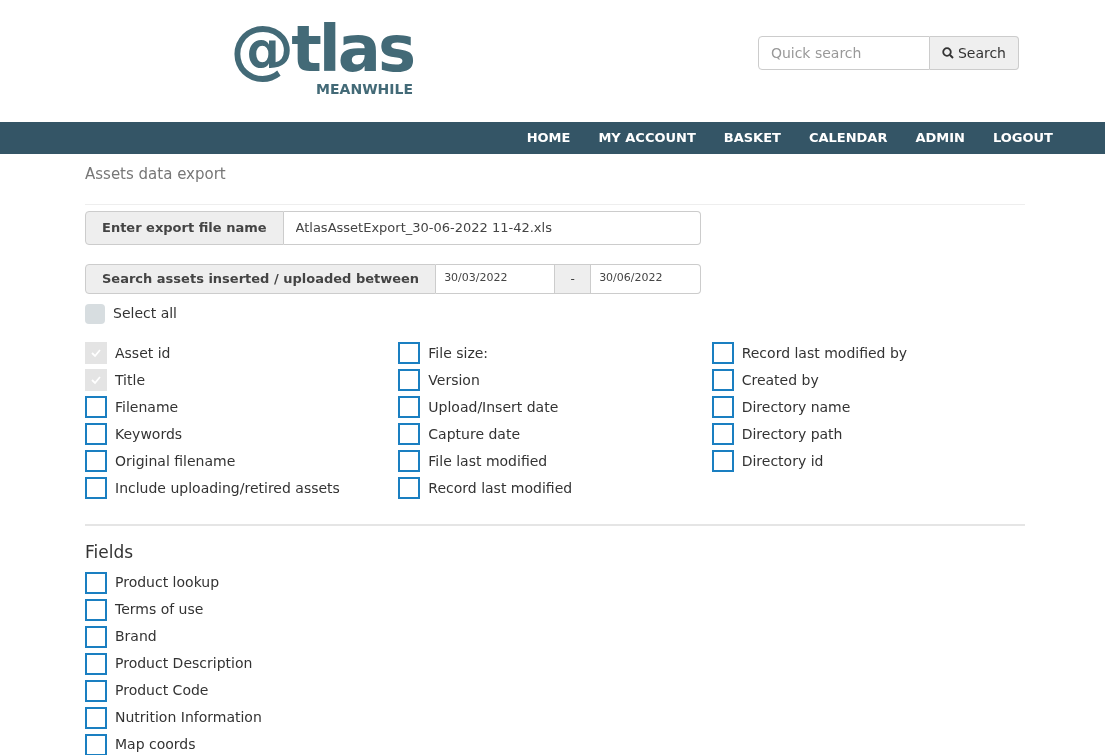  Describe the element at coordinates (227, 488) in the screenshot. I see `checkbox-label: Include uploading/retired assets` at that location.